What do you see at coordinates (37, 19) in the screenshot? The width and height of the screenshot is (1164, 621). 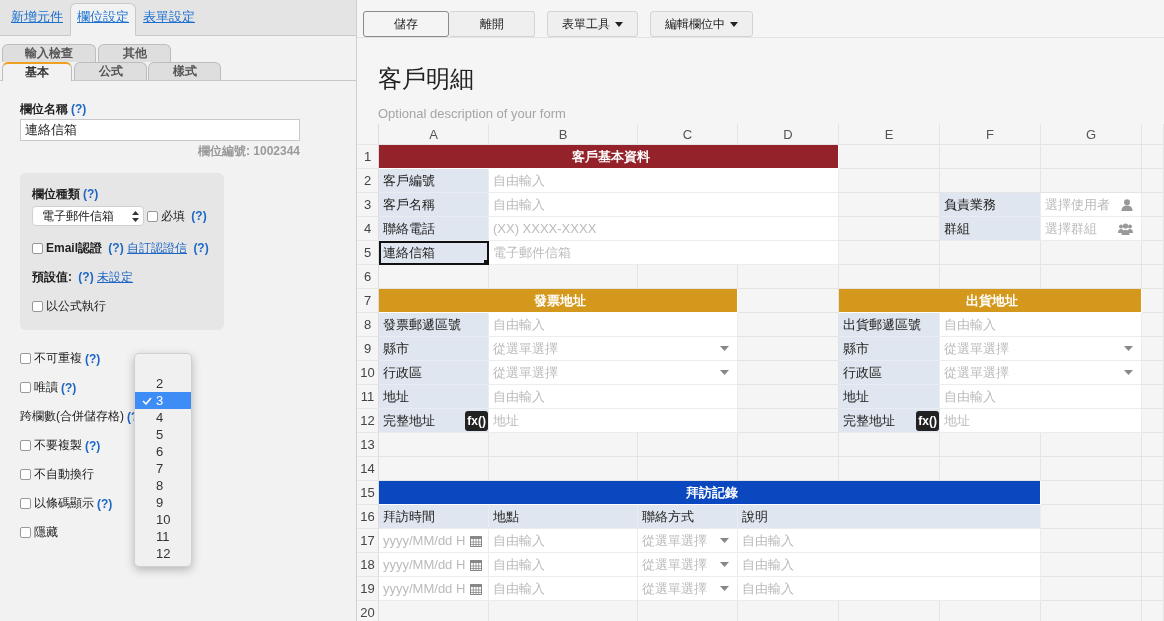 I see `tab: 新增元件` at bounding box center [37, 19].